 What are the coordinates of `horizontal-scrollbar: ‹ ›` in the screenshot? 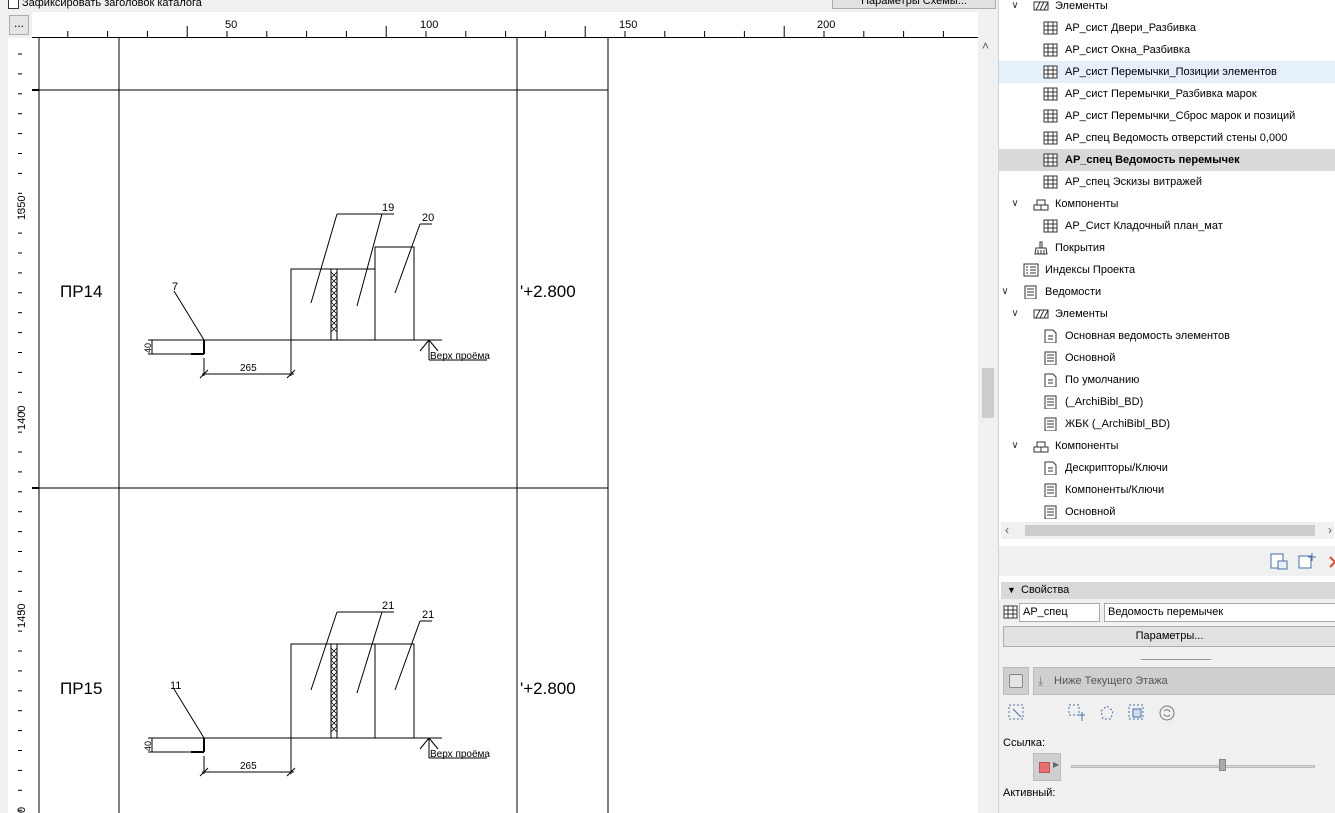 It's located at (1167, 530).